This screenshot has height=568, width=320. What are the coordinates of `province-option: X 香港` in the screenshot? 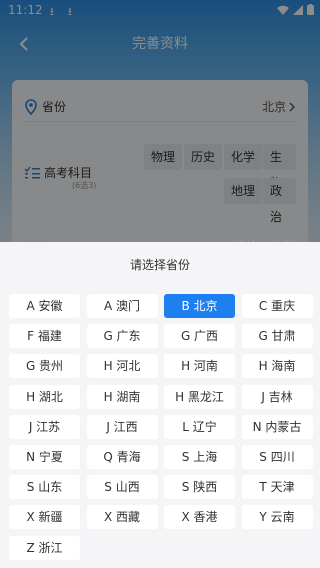 It's located at (199, 517).